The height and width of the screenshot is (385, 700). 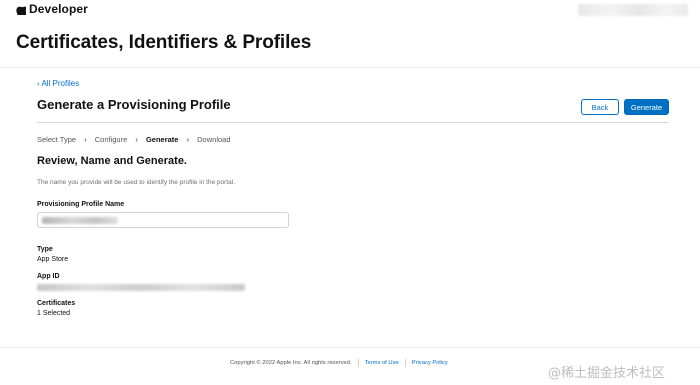 What do you see at coordinates (58, 9) in the screenshot?
I see `brand-label: Developer` at bounding box center [58, 9].